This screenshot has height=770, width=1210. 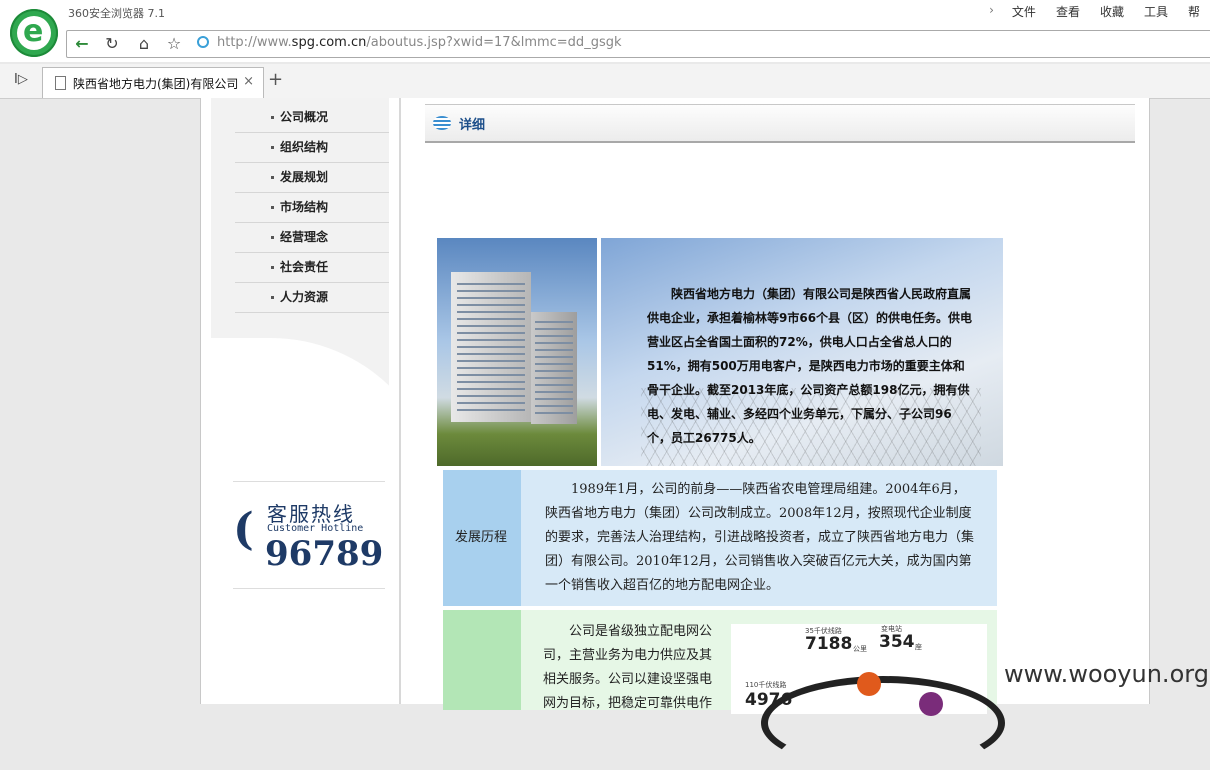 I want to click on building-image, so click(x=517, y=352).